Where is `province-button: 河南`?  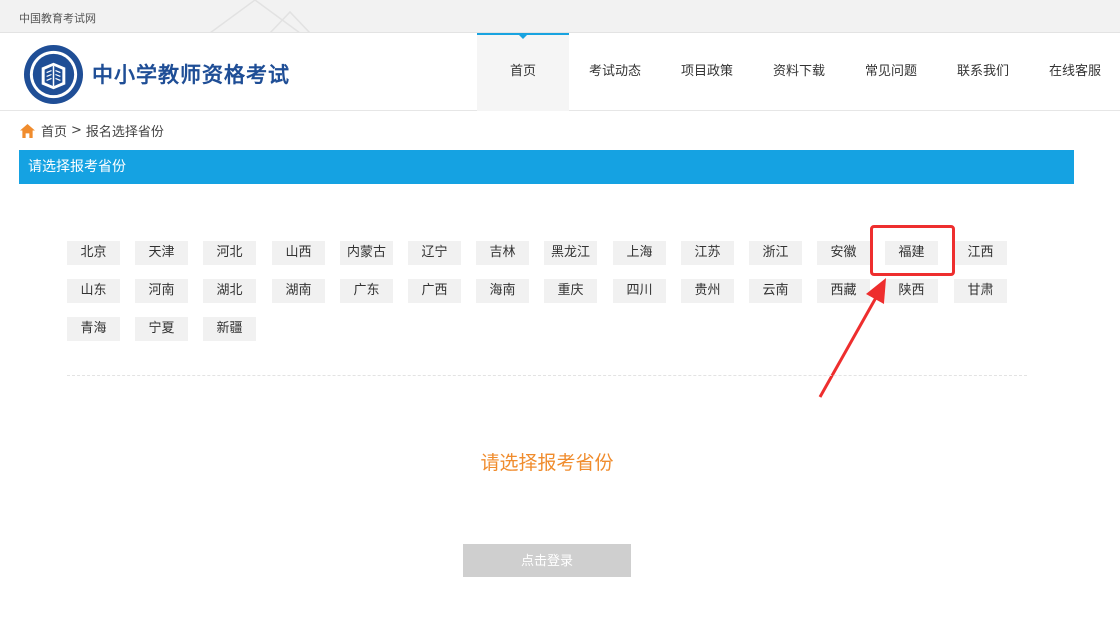
province-button: 河南 is located at coordinates (161, 291).